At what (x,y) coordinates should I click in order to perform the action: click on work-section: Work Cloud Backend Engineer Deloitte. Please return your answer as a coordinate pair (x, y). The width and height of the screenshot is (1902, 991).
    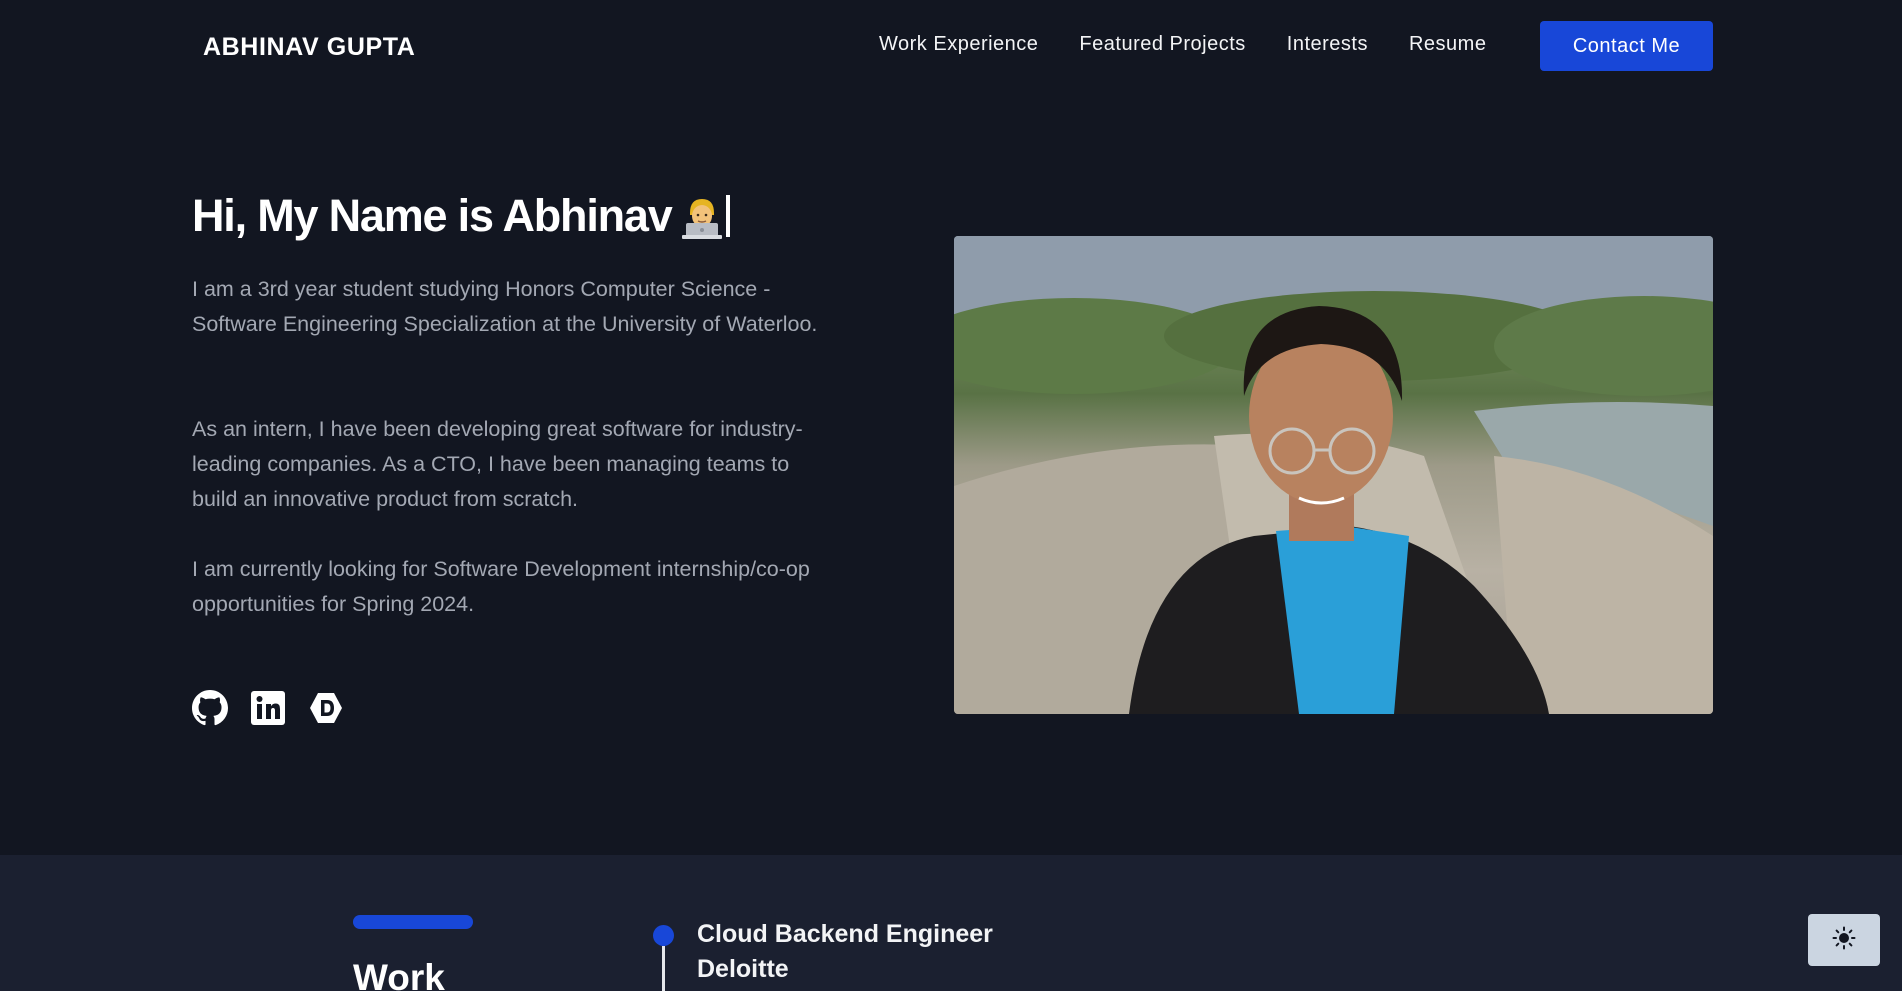
    Looking at the image, I should click on (951, 923).